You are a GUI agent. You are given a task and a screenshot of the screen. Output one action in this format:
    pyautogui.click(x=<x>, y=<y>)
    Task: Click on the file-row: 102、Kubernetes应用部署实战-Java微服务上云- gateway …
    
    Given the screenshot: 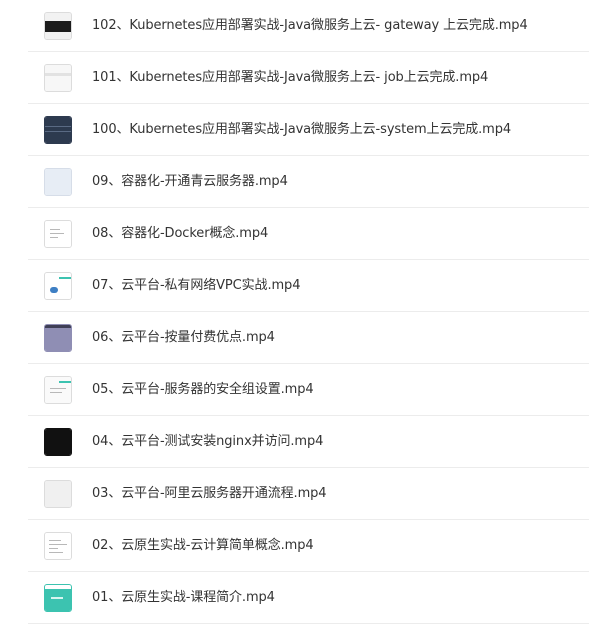 What is the action you would take?
    pyautogui.click(x=294, y=26)
    